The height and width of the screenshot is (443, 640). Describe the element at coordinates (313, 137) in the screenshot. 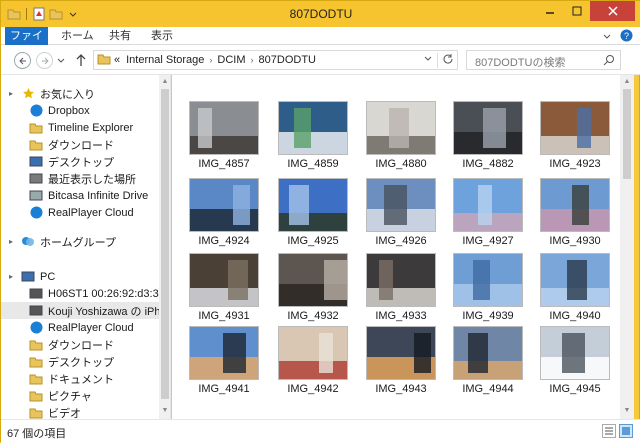

I see `file-tile: IMG_4859` at that location.